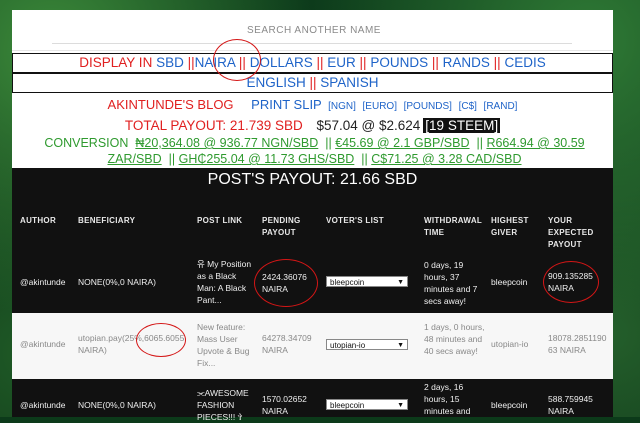  I want to click on print-slip: PRINT SLIP, so click(286, 104).